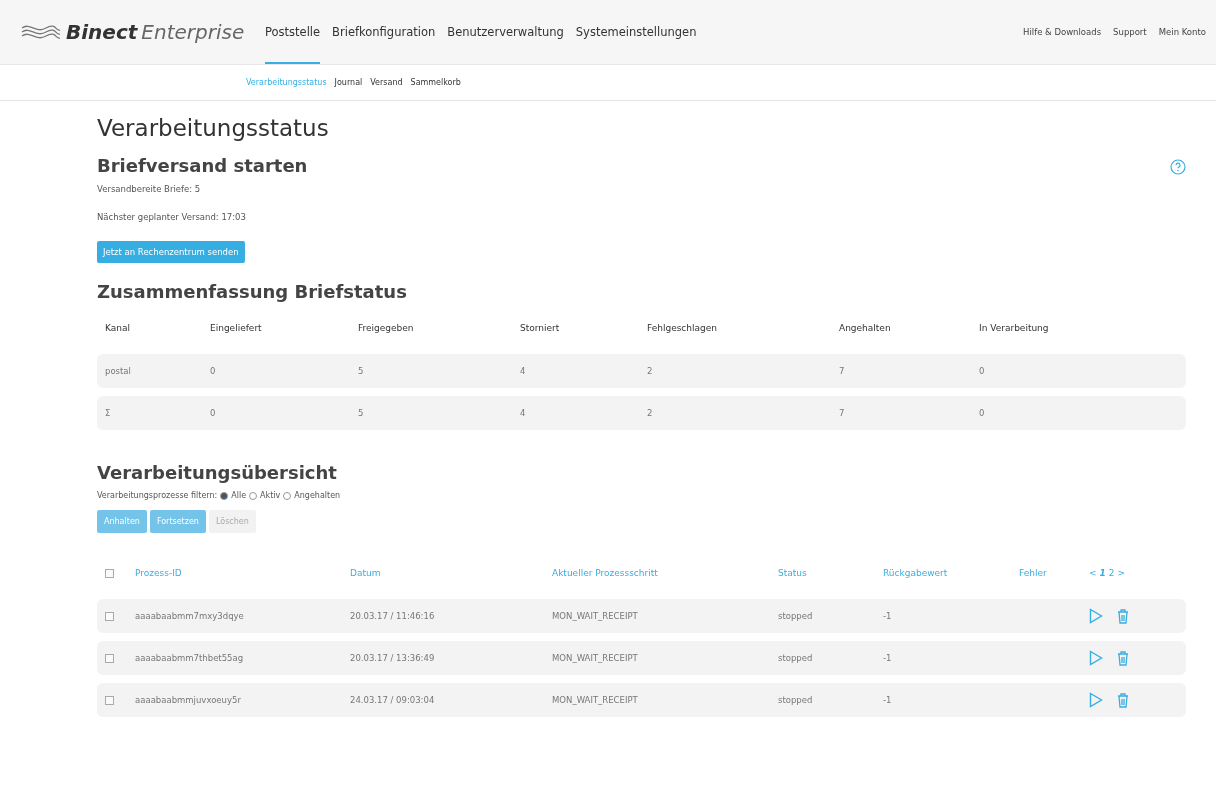  Describe the element at coordinates (118, 371) in the screenshot. I see `table-cell-text: postal` at that location.